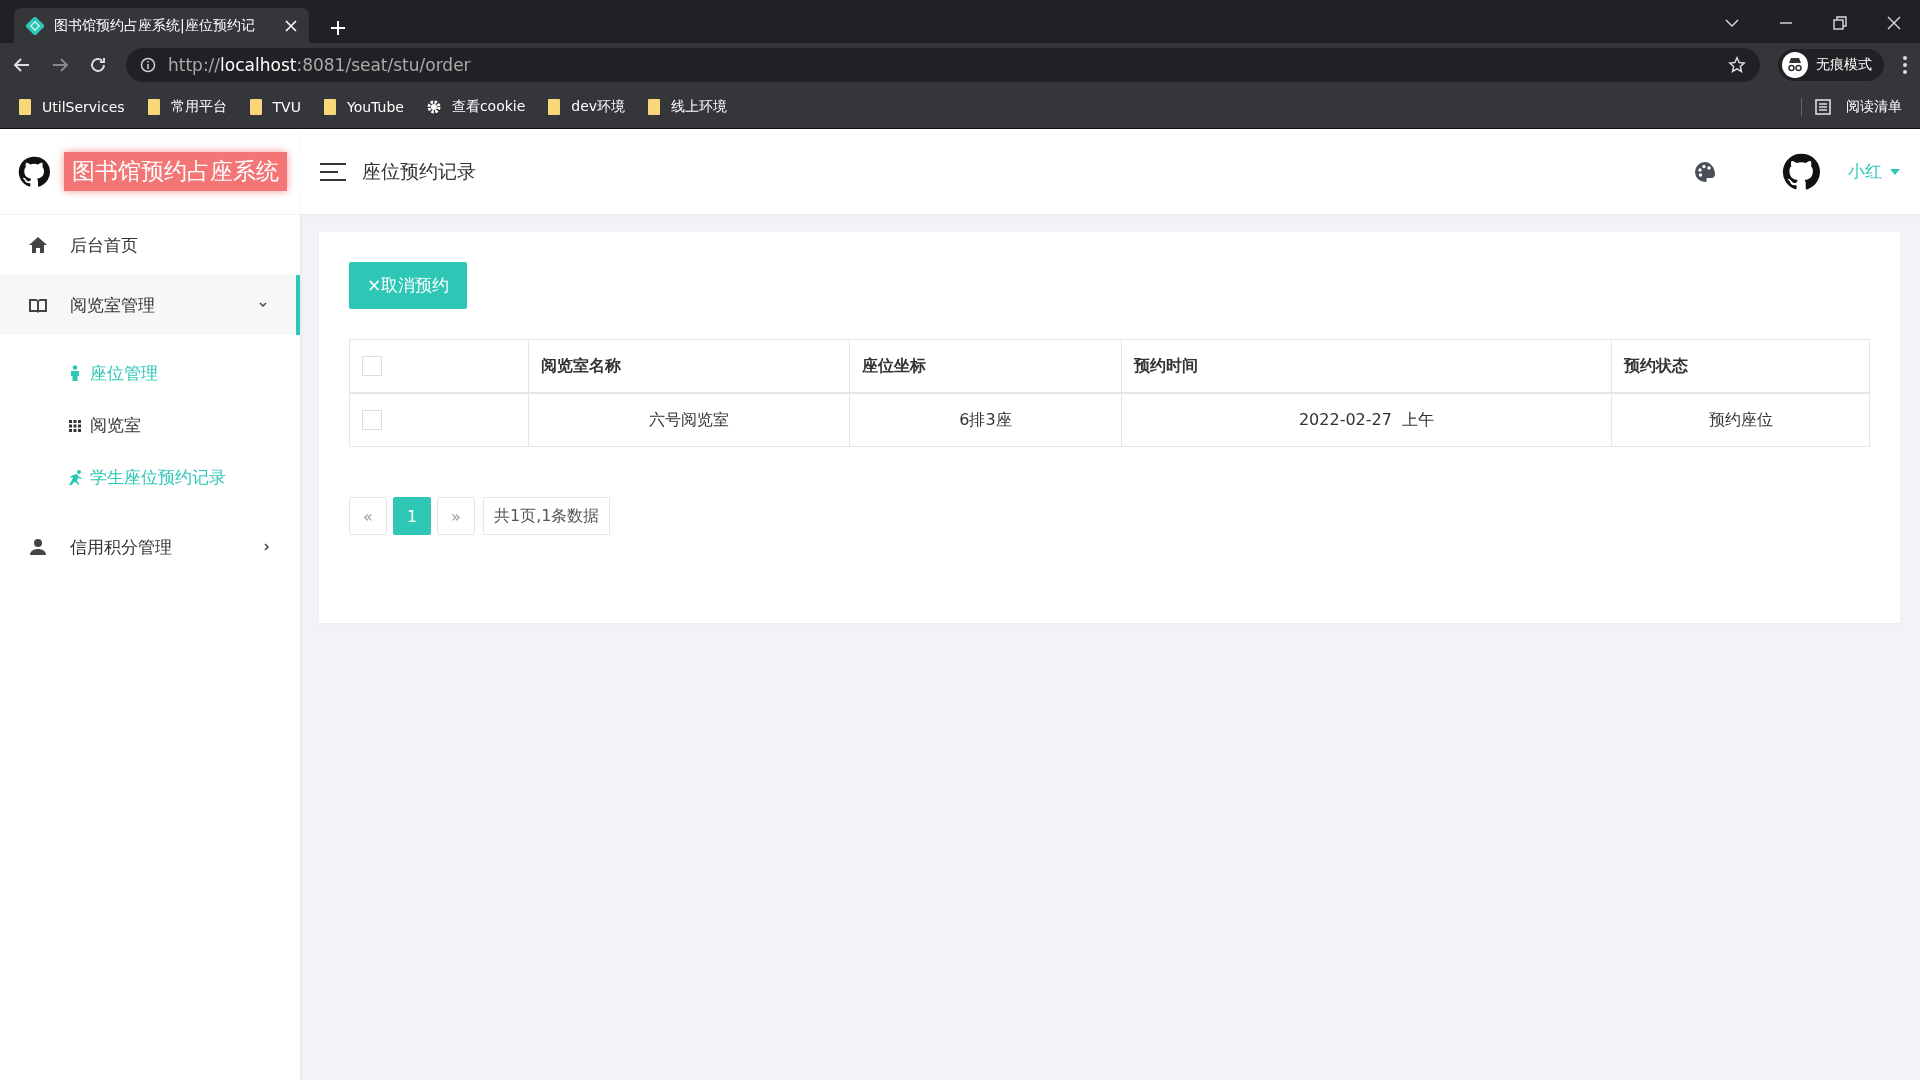 Image resolution: width=1920 pixels, height=1080 pixels. What do you see at coordinates (372, 420) in the screenshot?
I see `row-checkbox` at bounding box center [372, 420].